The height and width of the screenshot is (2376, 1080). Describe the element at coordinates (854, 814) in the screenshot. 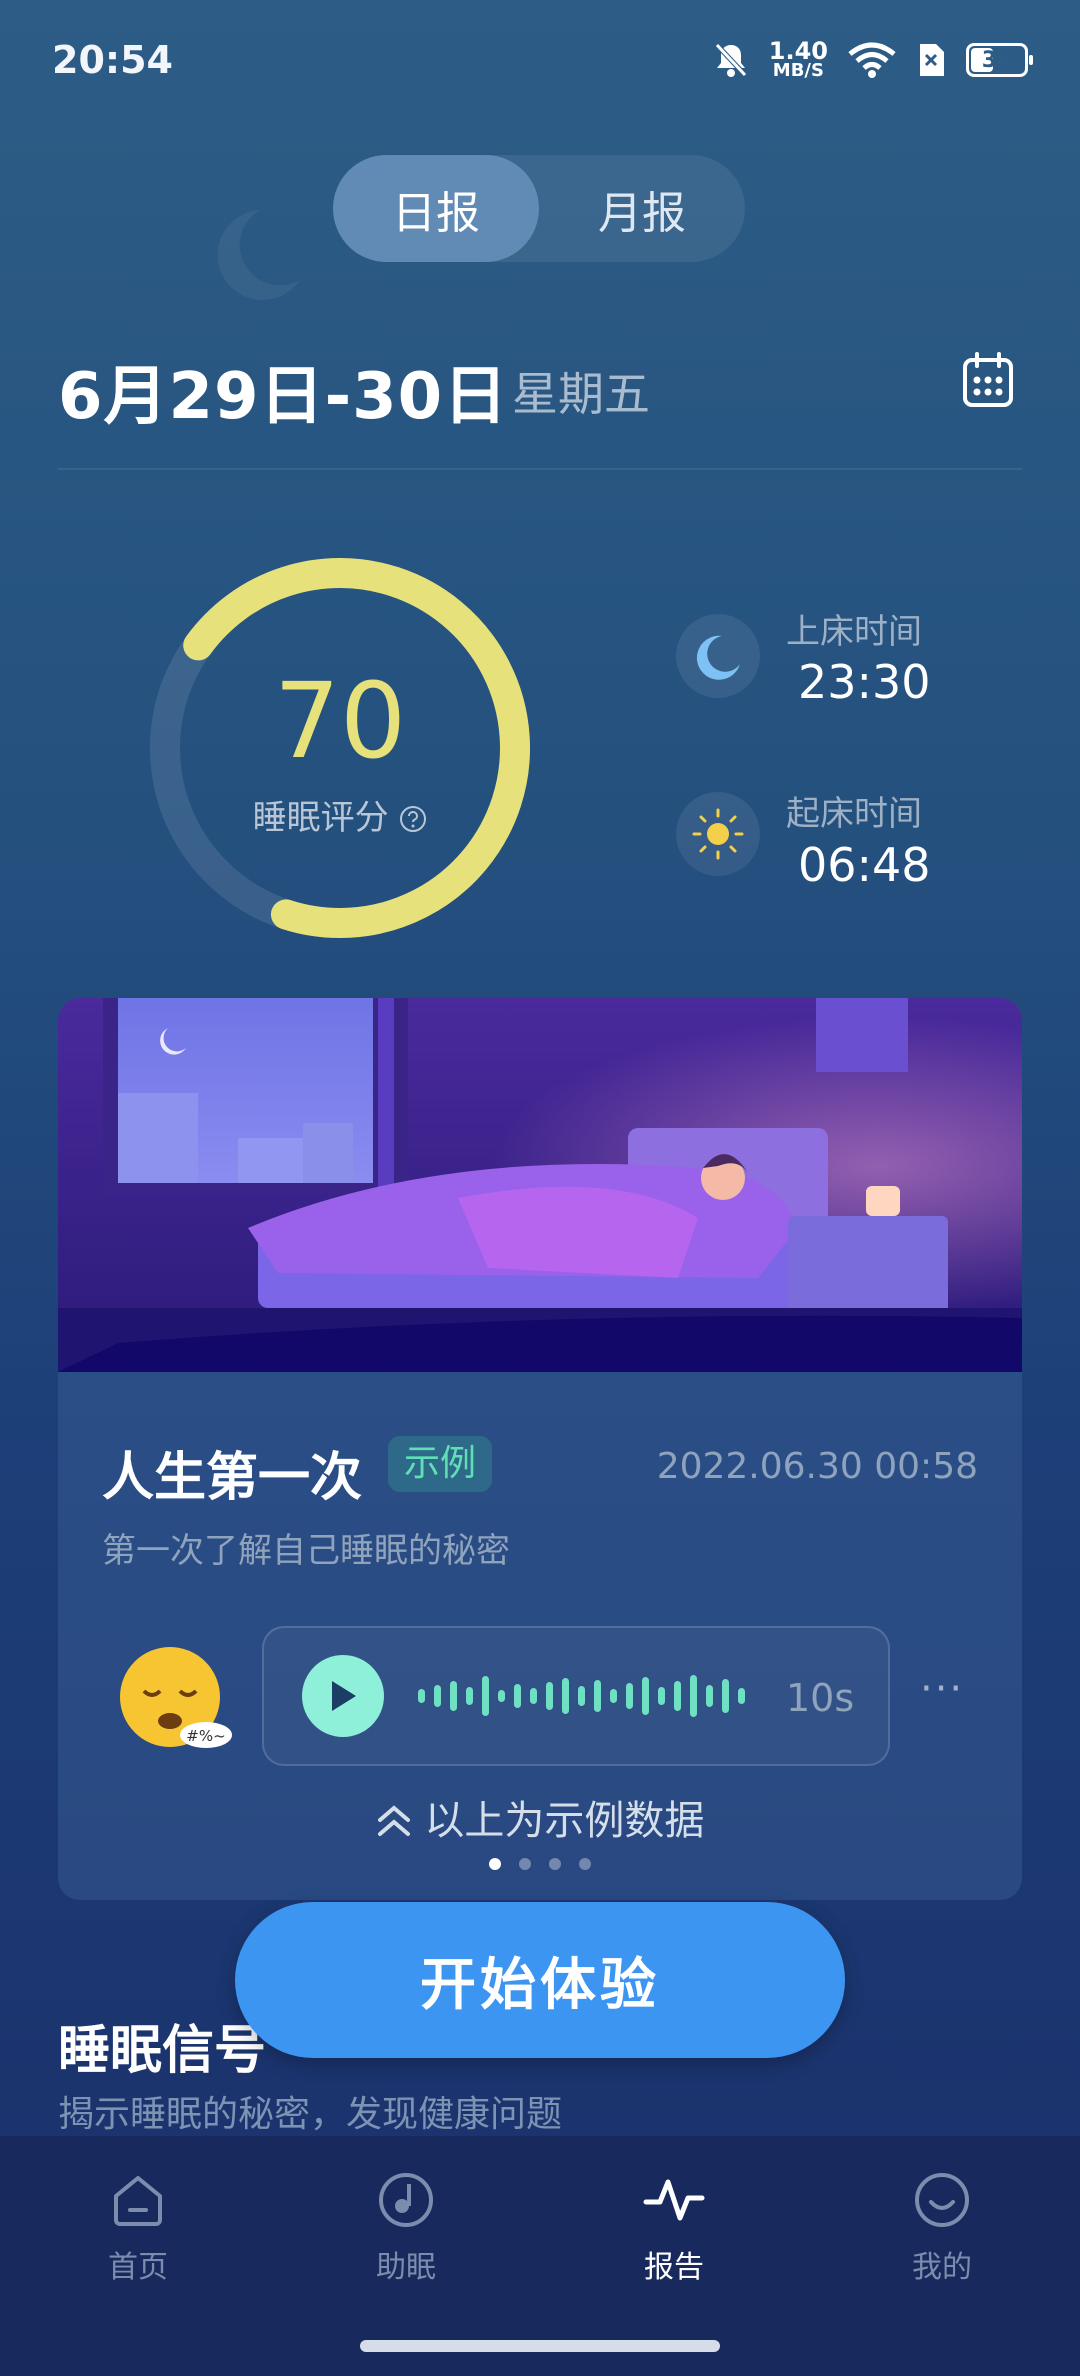

I see `waketime-label: 起床时间` at that location.